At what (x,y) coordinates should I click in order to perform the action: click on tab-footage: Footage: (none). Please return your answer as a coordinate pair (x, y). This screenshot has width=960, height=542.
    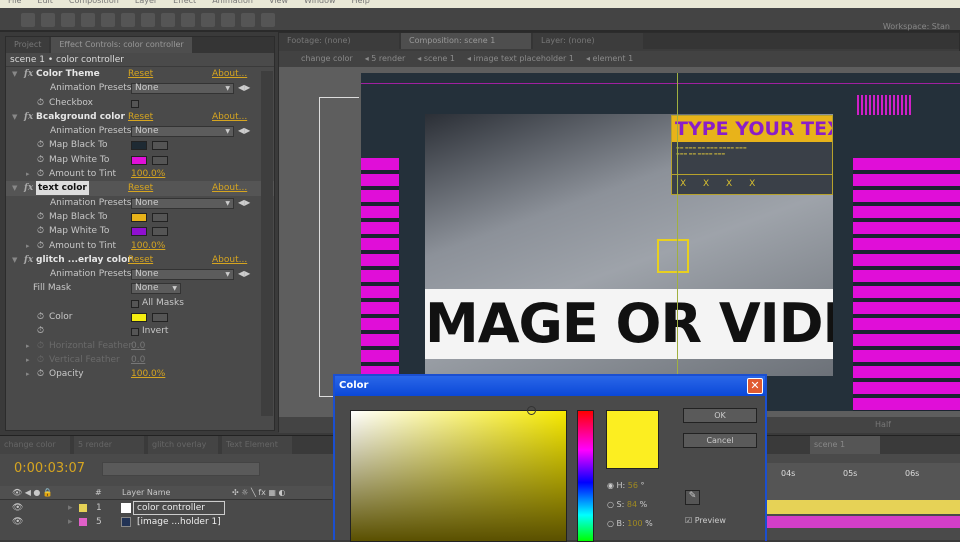
    Looking at the image, I should click on (339, 41).